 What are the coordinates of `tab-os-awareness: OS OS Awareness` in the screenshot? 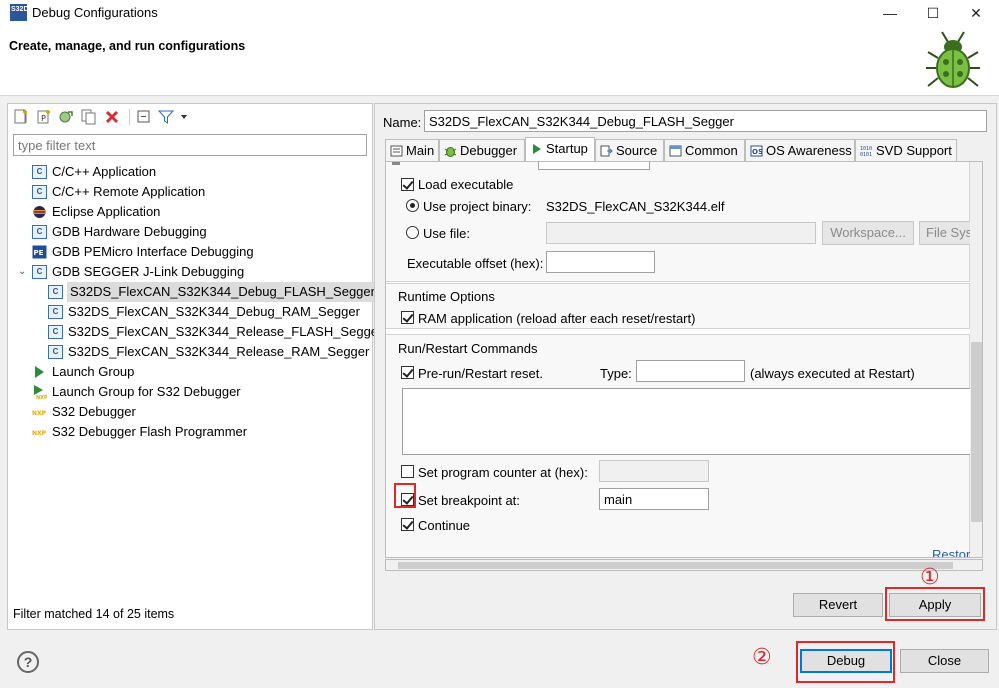 It's located at (800, 150).